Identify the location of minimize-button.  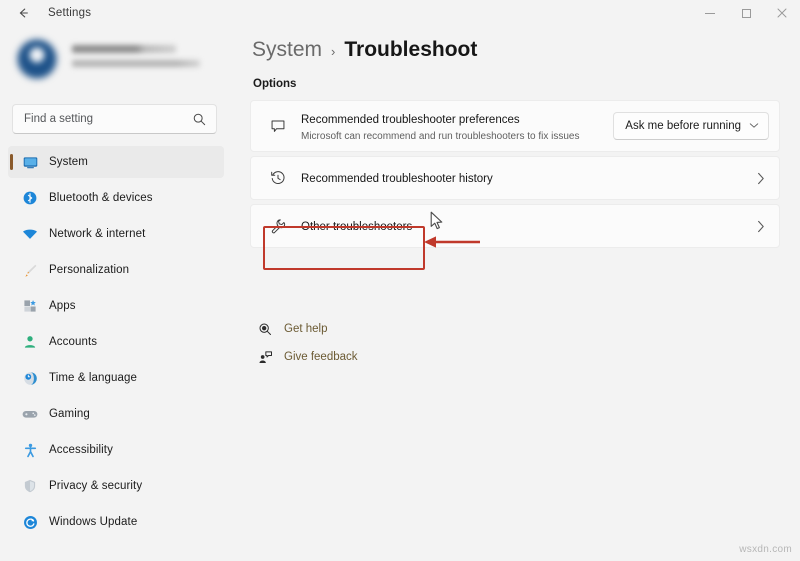
(710, 13).